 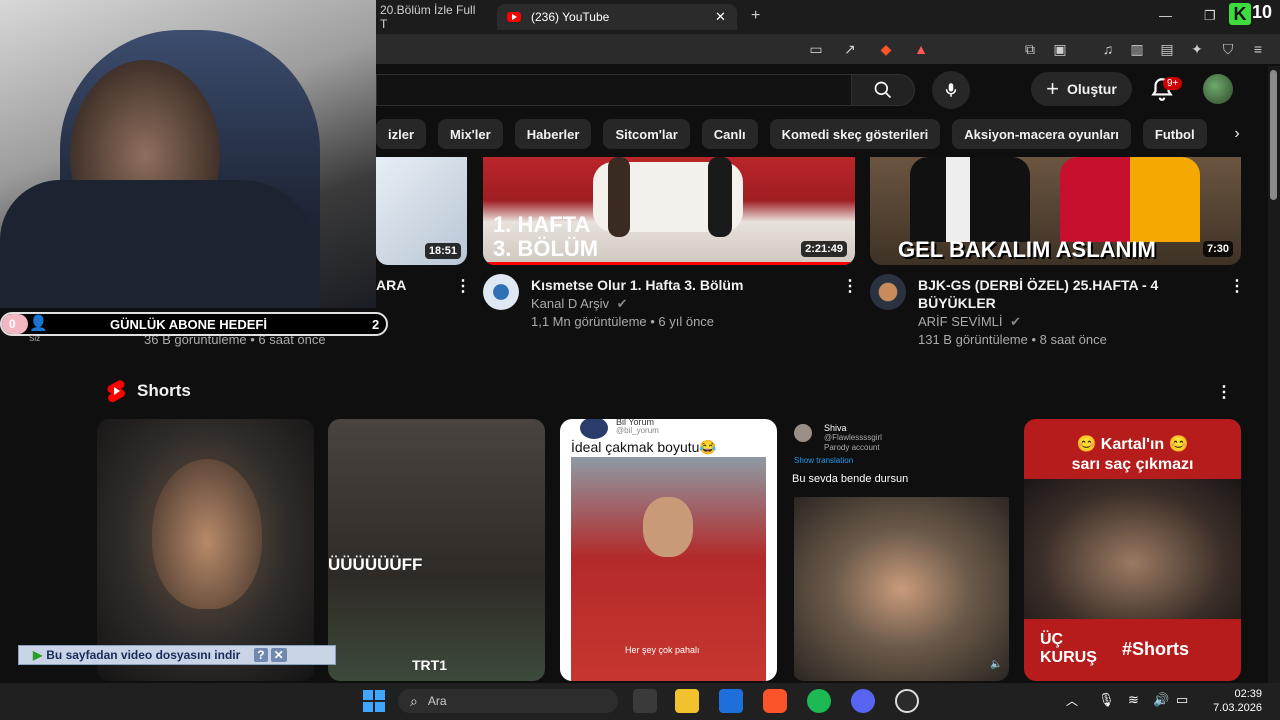 What do you see at coordinates (391, 285) in the screenshot?
I see `video-title: ARA` at bounding box center [391, 285].